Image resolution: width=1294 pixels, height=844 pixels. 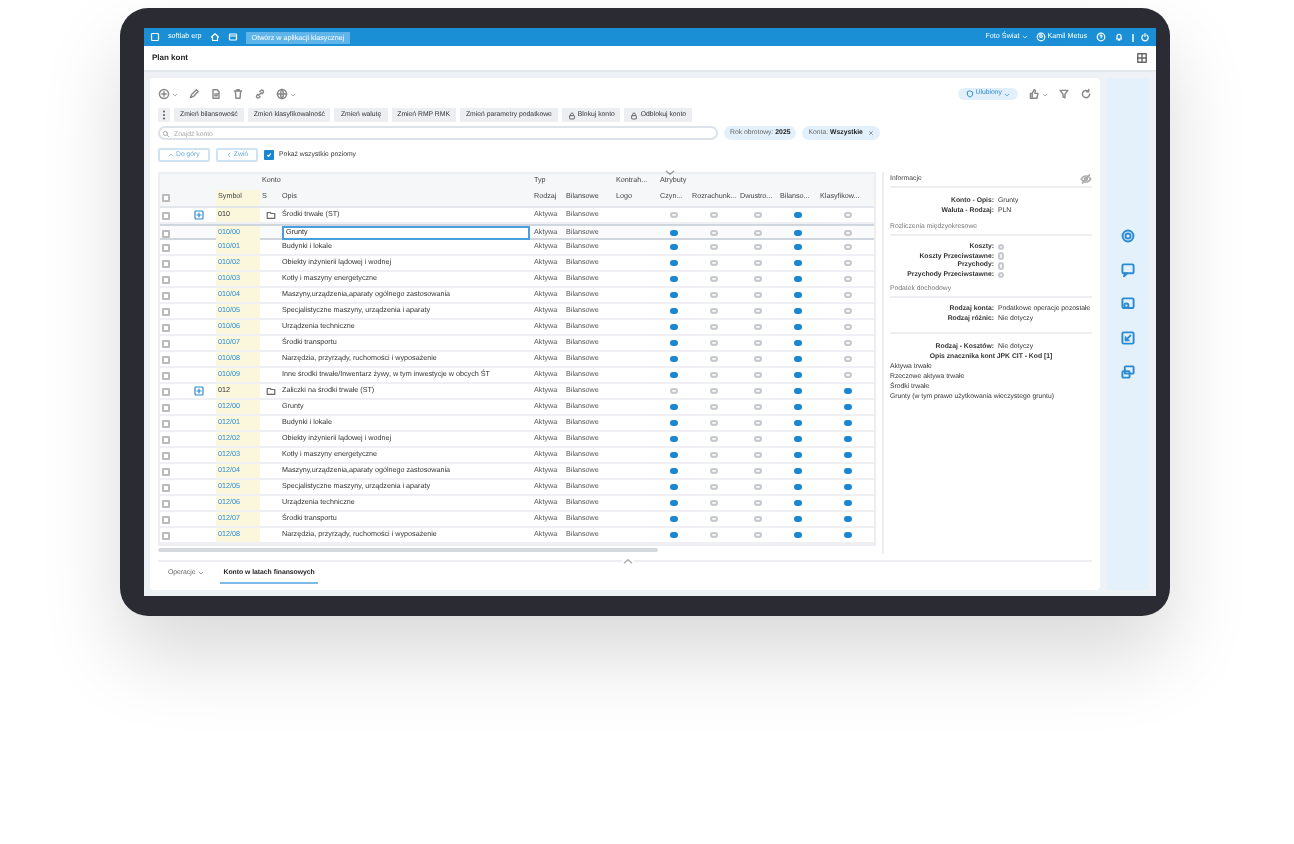 What do you see at coordinates (214, 37) in the screenshot?
I see `home-icon` at bounding box center [214, 37].